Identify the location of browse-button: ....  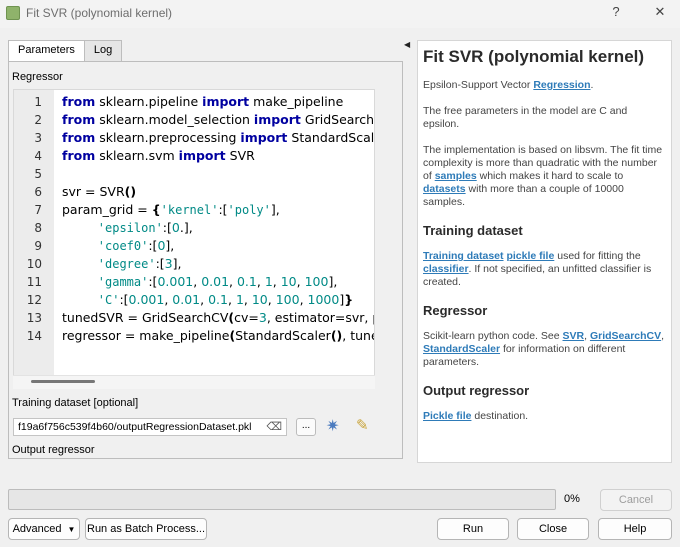
(306, 427).